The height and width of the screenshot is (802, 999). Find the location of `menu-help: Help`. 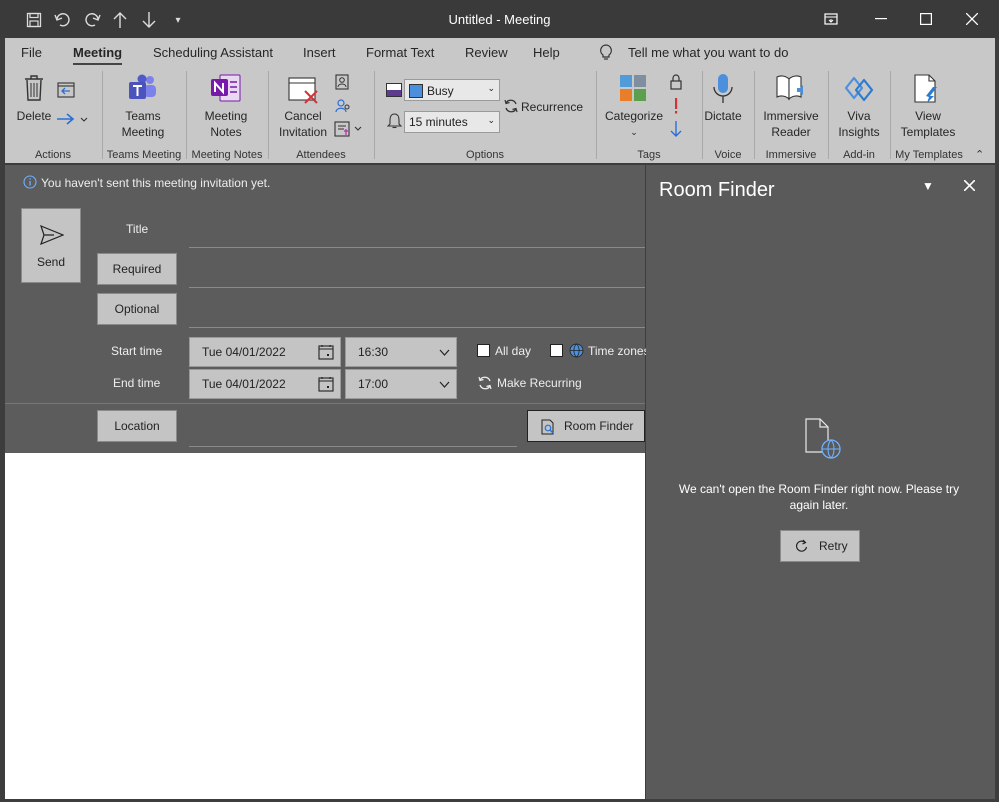

menu-help: Help is located at coordinates (546, 52).